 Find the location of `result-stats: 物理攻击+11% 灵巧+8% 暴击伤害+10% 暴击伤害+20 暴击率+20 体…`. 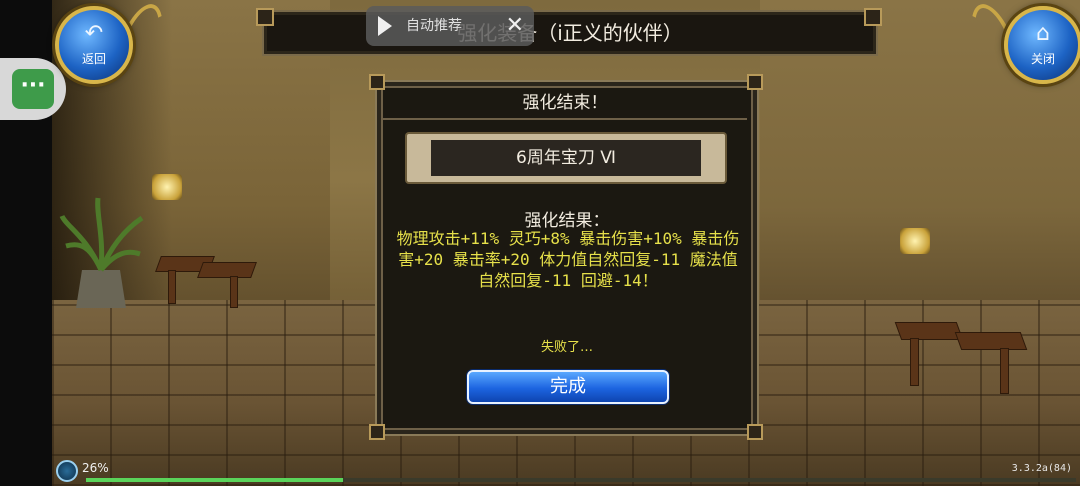

result-stats: 物理攻击+11% 灵巧+8% 暴击伤害+10% 暴击伤害+20 暴击率+20 体… is located at coordinates (568, 259).